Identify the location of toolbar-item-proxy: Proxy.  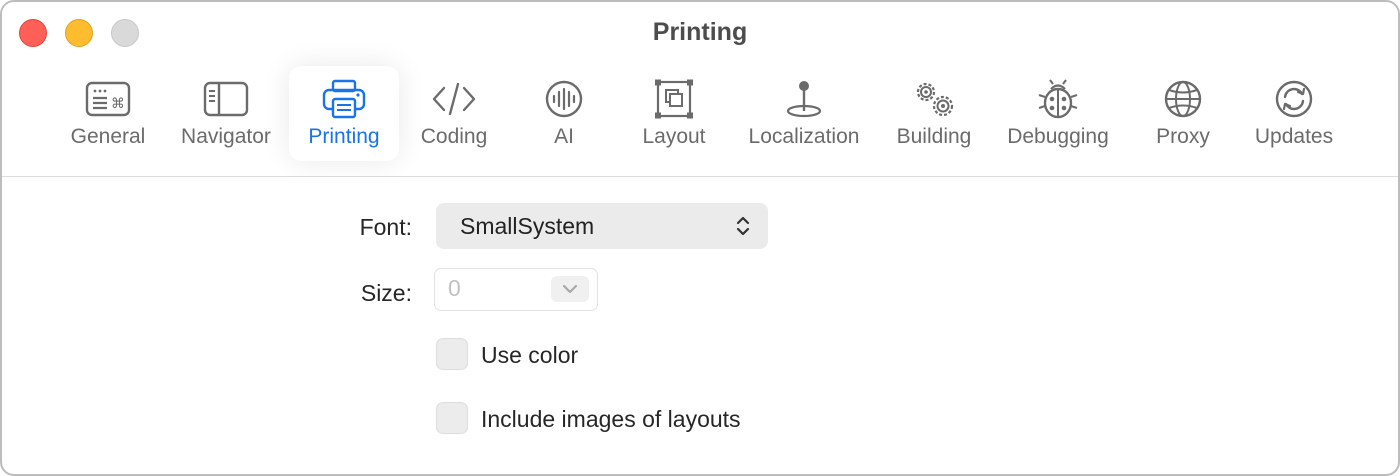
(1183, 113).